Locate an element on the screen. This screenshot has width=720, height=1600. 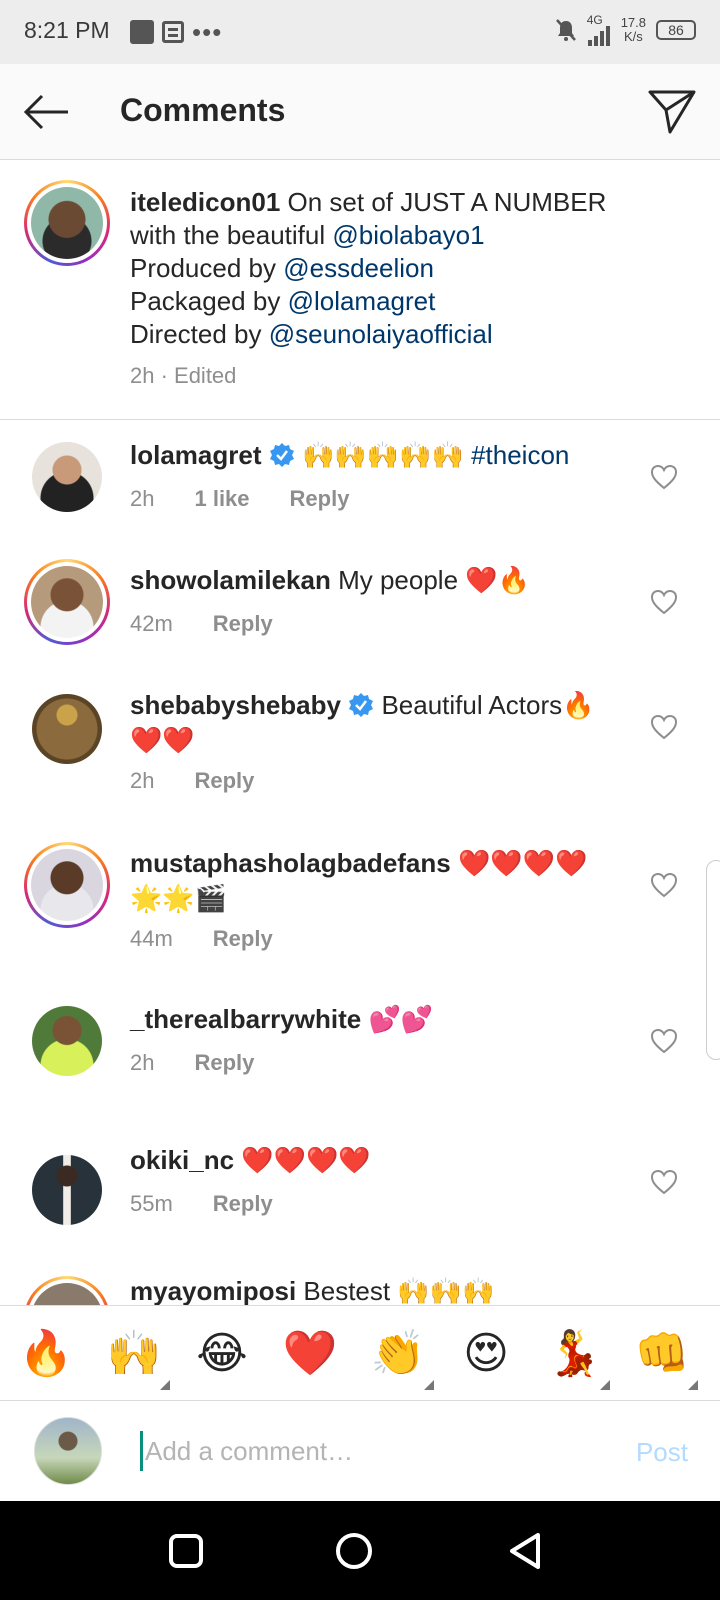
comment-time: 2h is located at coordinates (142, 498).